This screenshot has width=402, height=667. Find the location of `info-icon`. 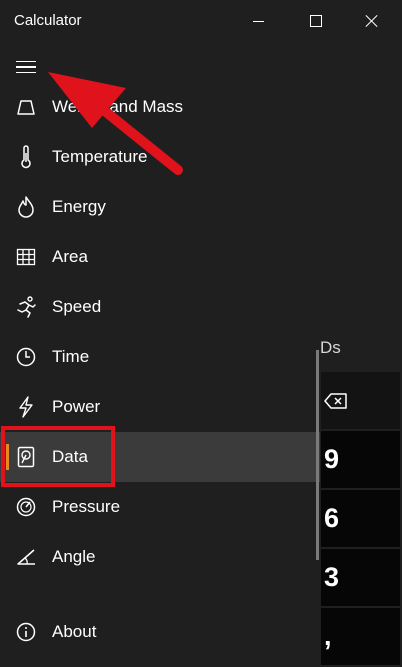

info-icon is located at coordinates (26, 632).